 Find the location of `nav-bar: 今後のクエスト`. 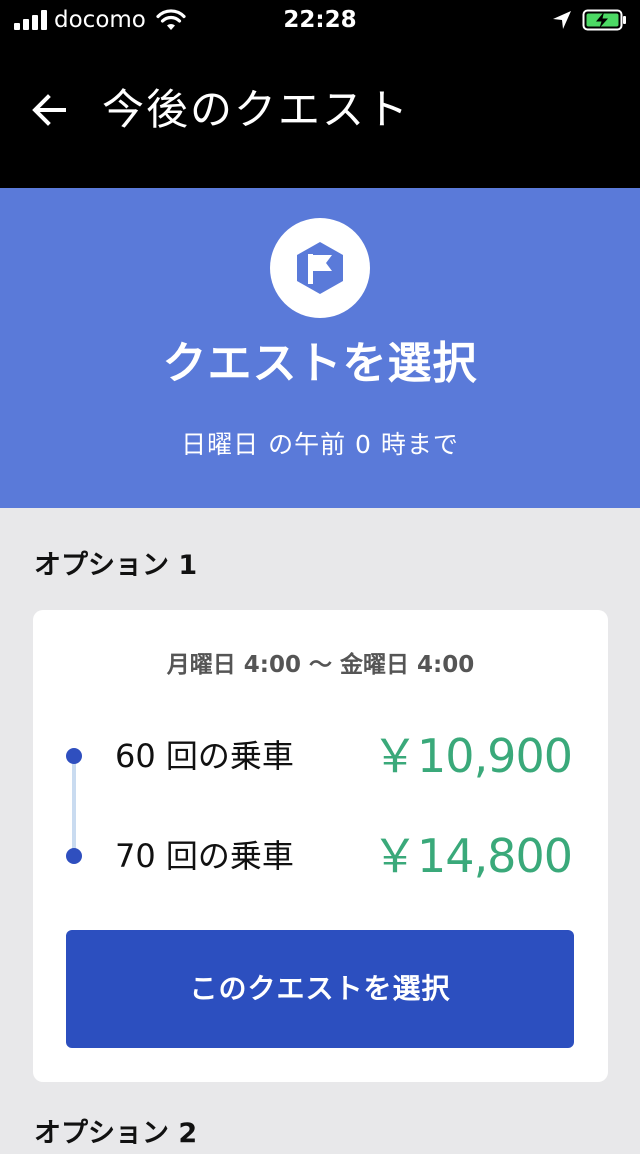

nav-bar: 今後のクエスト is located at coordinates (320, 114).